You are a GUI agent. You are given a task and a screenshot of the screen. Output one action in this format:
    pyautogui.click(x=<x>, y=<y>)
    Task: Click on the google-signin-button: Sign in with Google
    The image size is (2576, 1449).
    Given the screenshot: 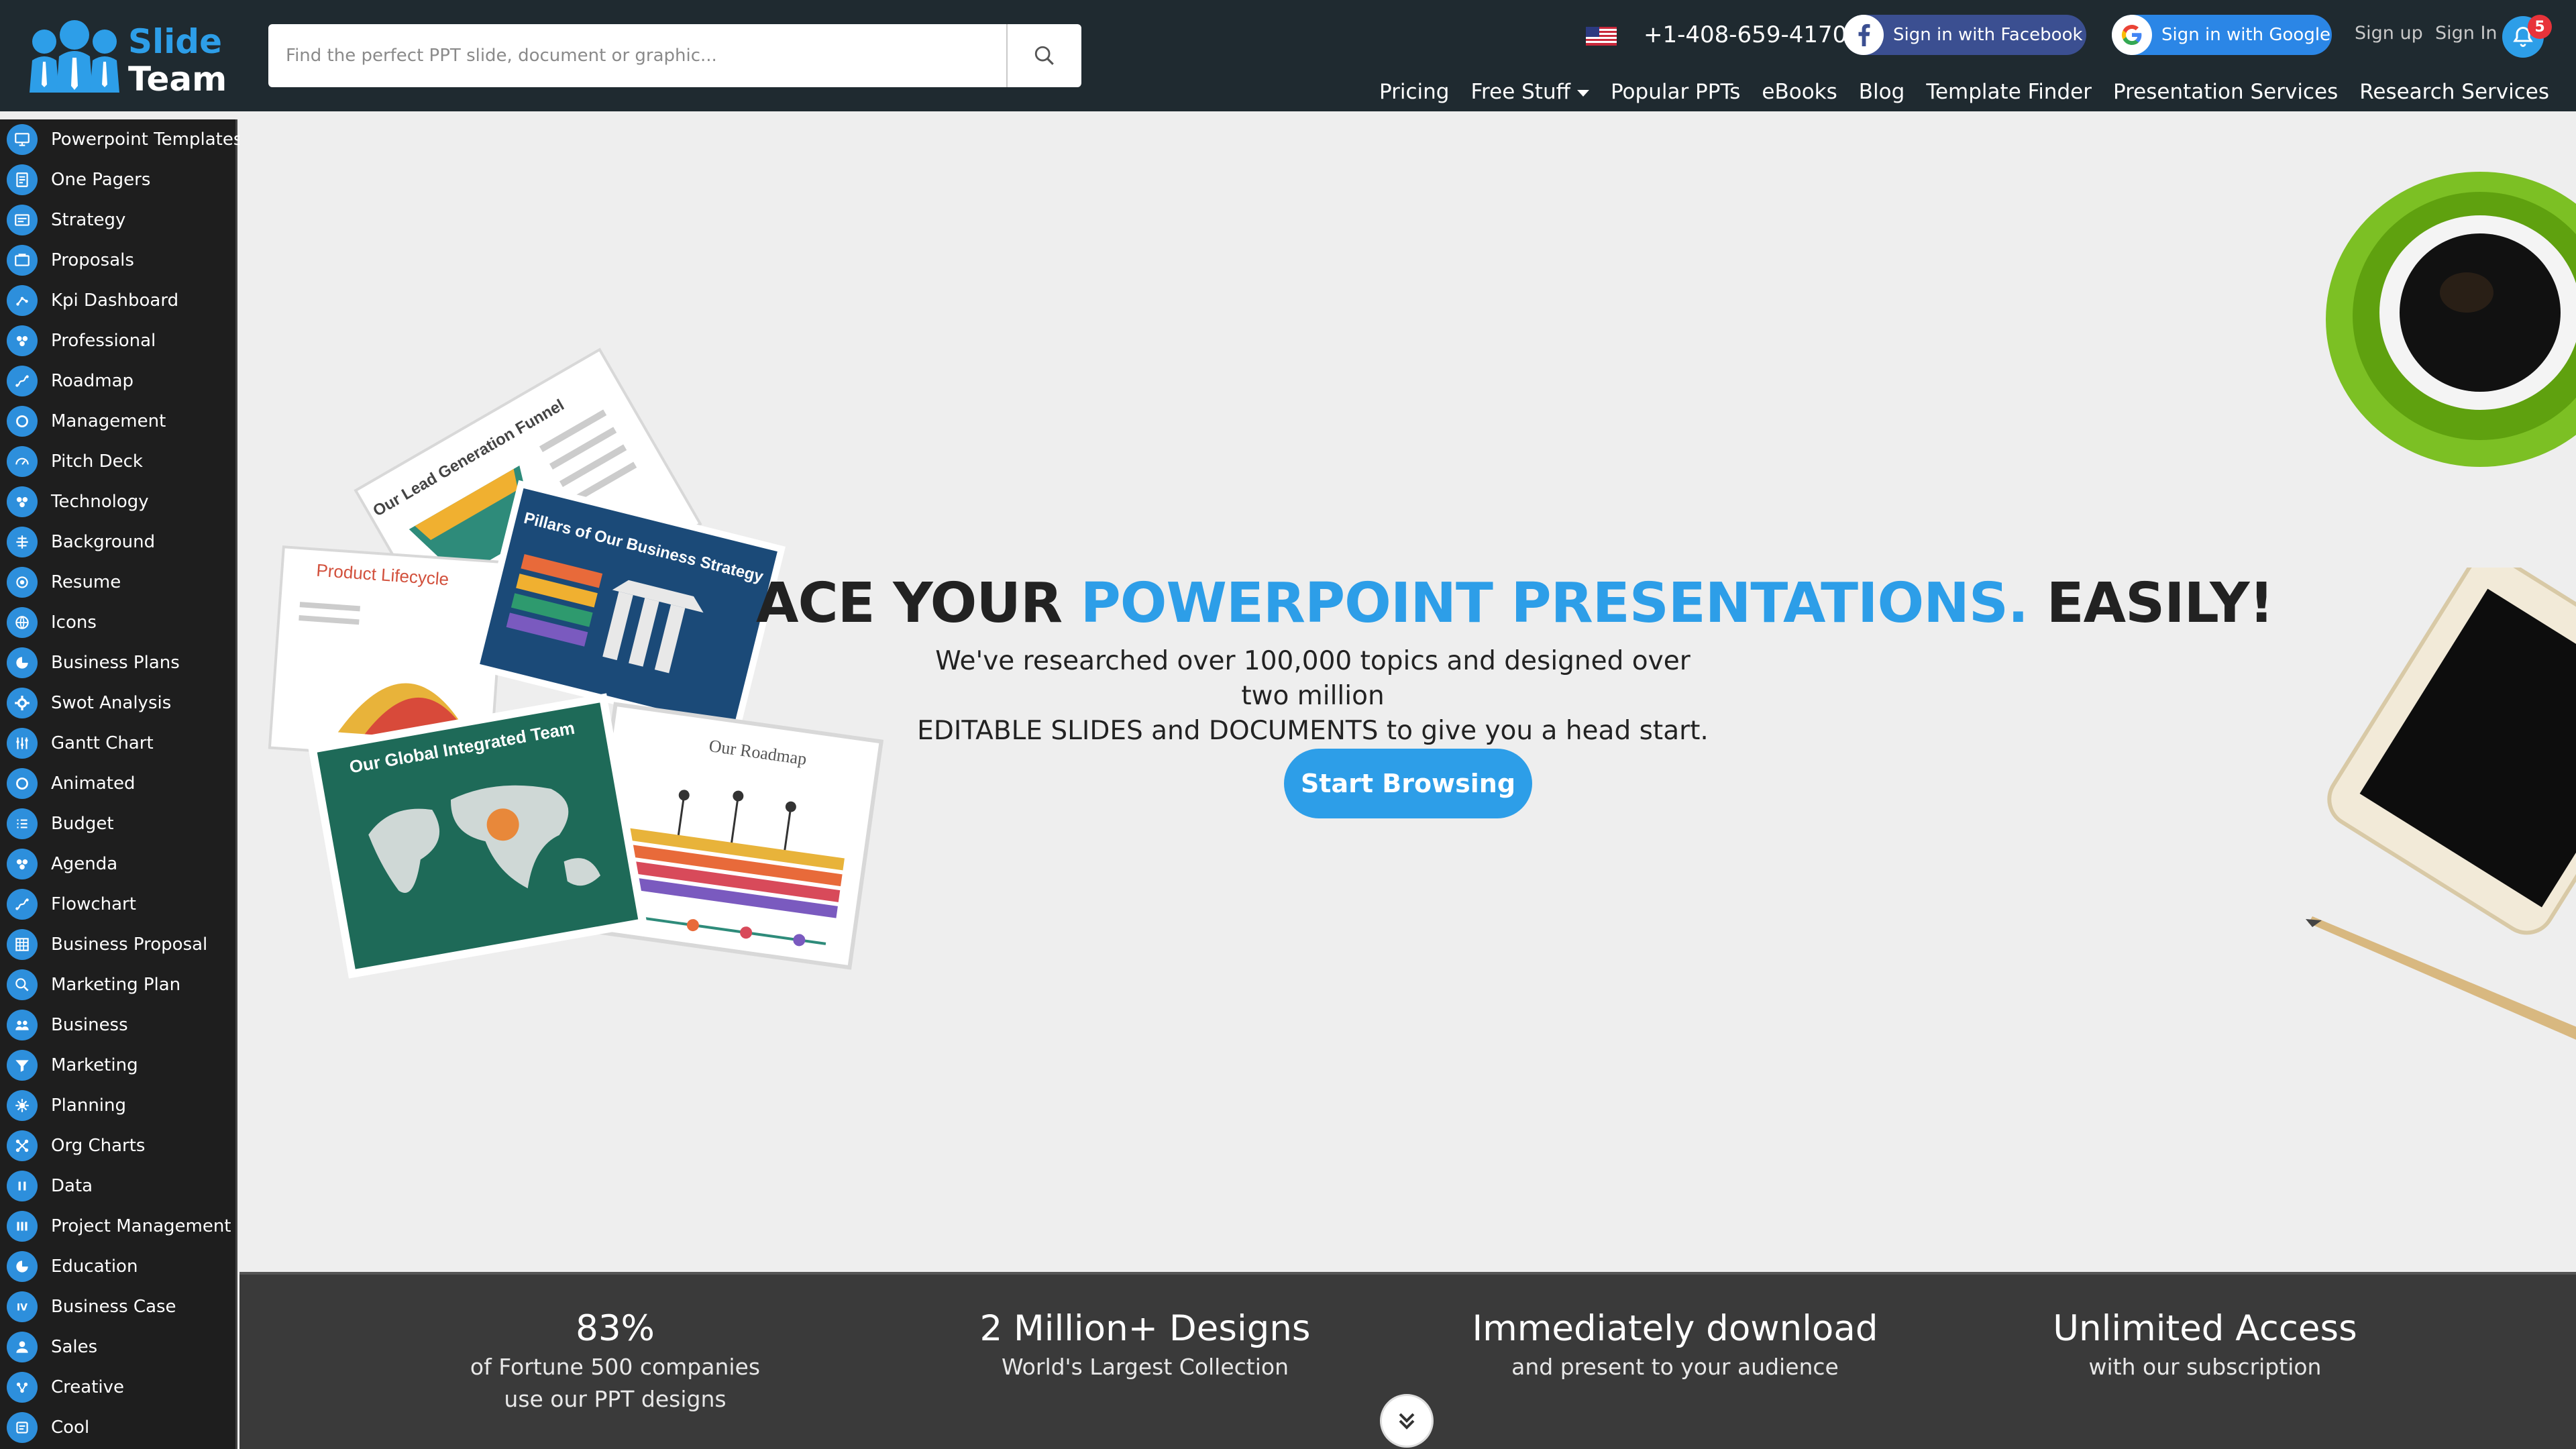 What is the action you would take?
    pyautogui.click(x=2222, y=35)
    